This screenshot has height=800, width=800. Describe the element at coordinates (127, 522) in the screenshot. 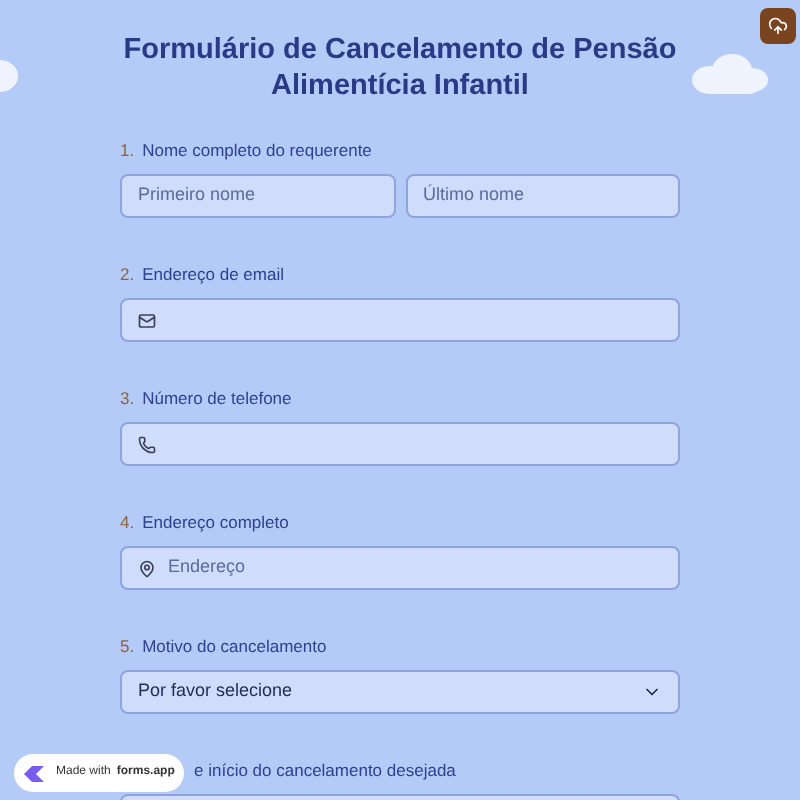

I see `question-number: 4.` at that location.